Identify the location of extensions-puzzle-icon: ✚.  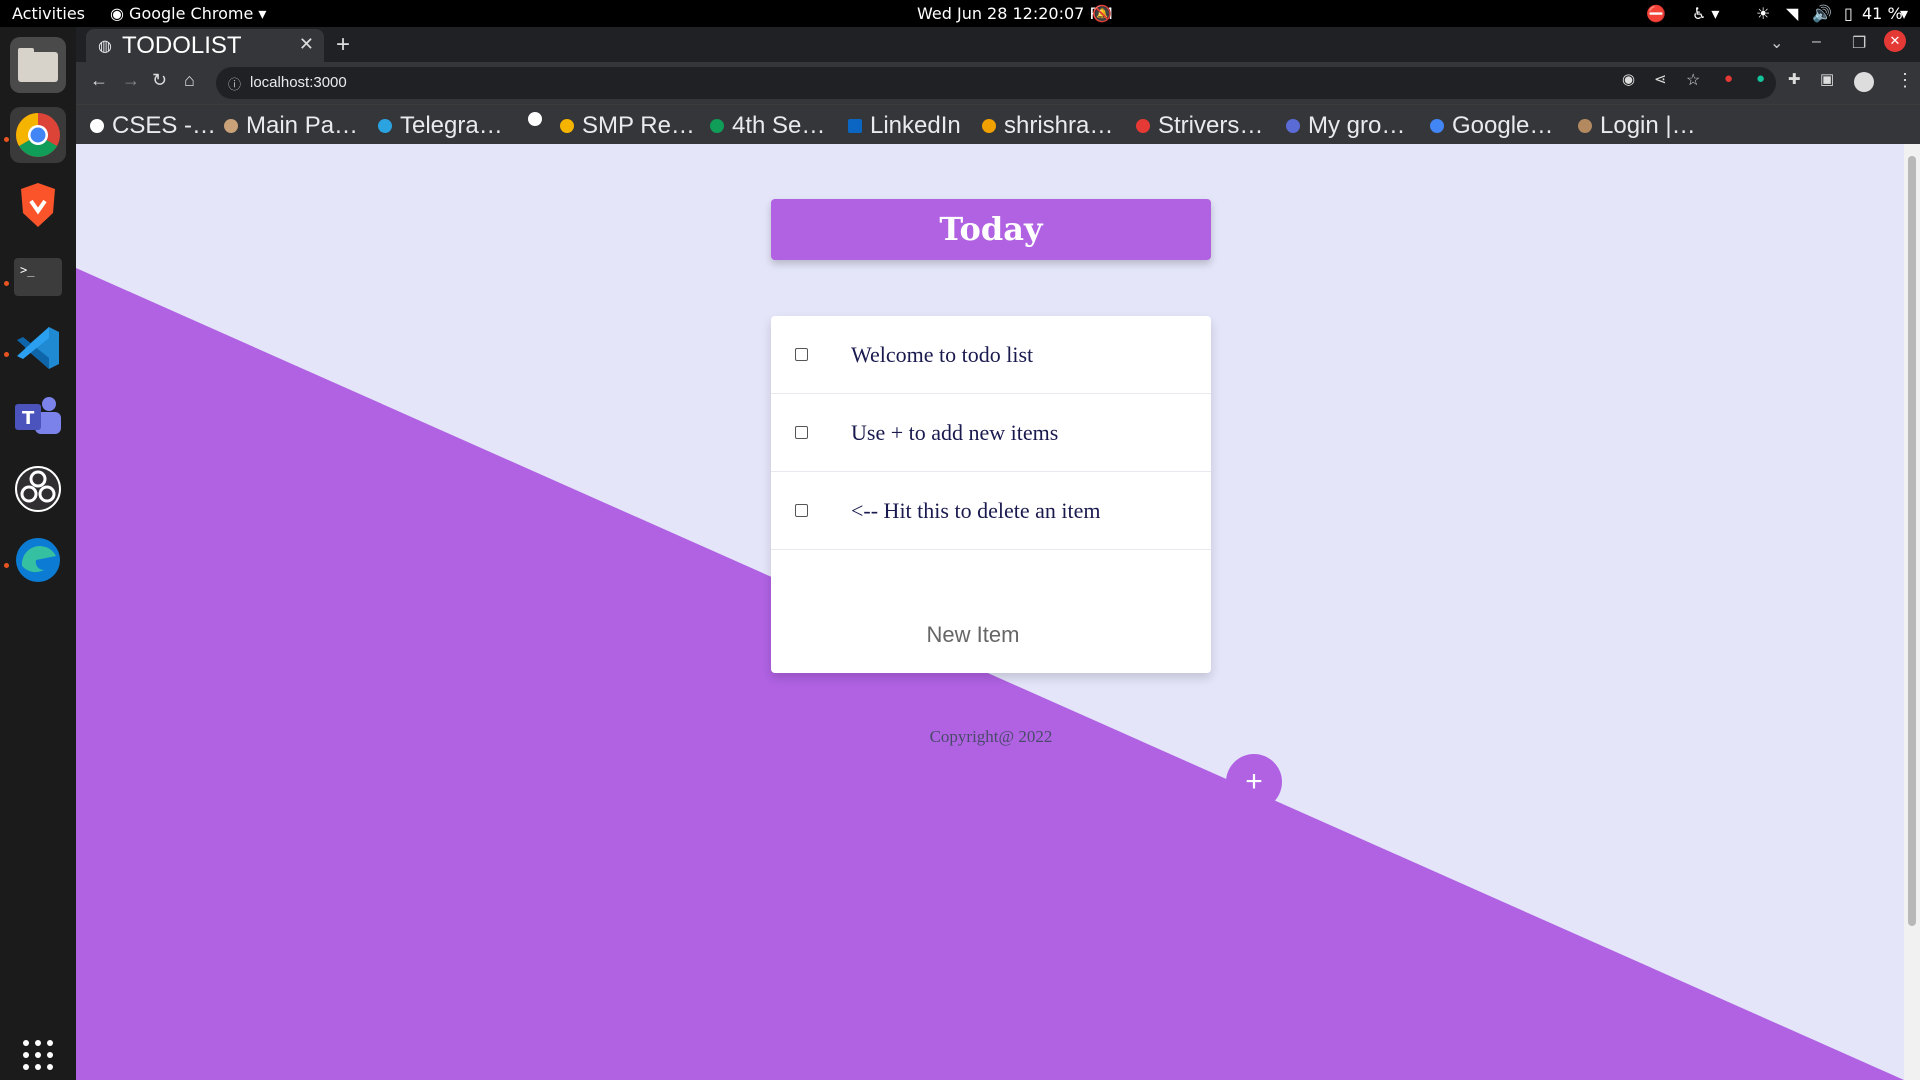
(1794, 79).